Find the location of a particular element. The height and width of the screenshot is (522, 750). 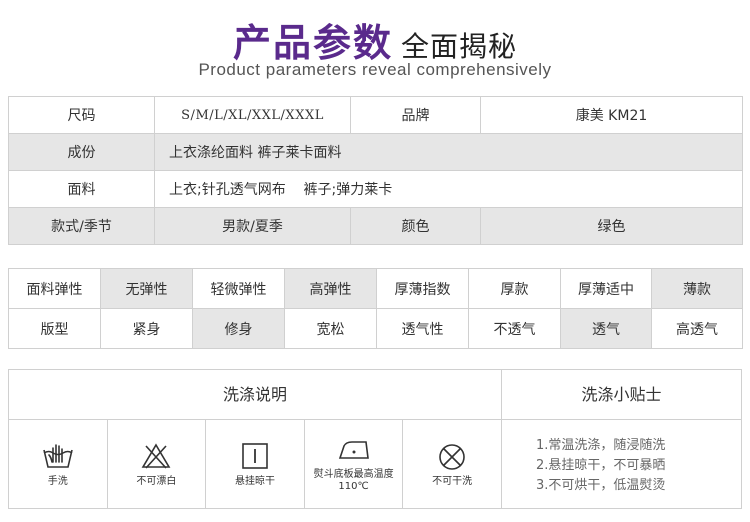

wash-icon-label: 不可漂白 is located at coordinates (156, 481).